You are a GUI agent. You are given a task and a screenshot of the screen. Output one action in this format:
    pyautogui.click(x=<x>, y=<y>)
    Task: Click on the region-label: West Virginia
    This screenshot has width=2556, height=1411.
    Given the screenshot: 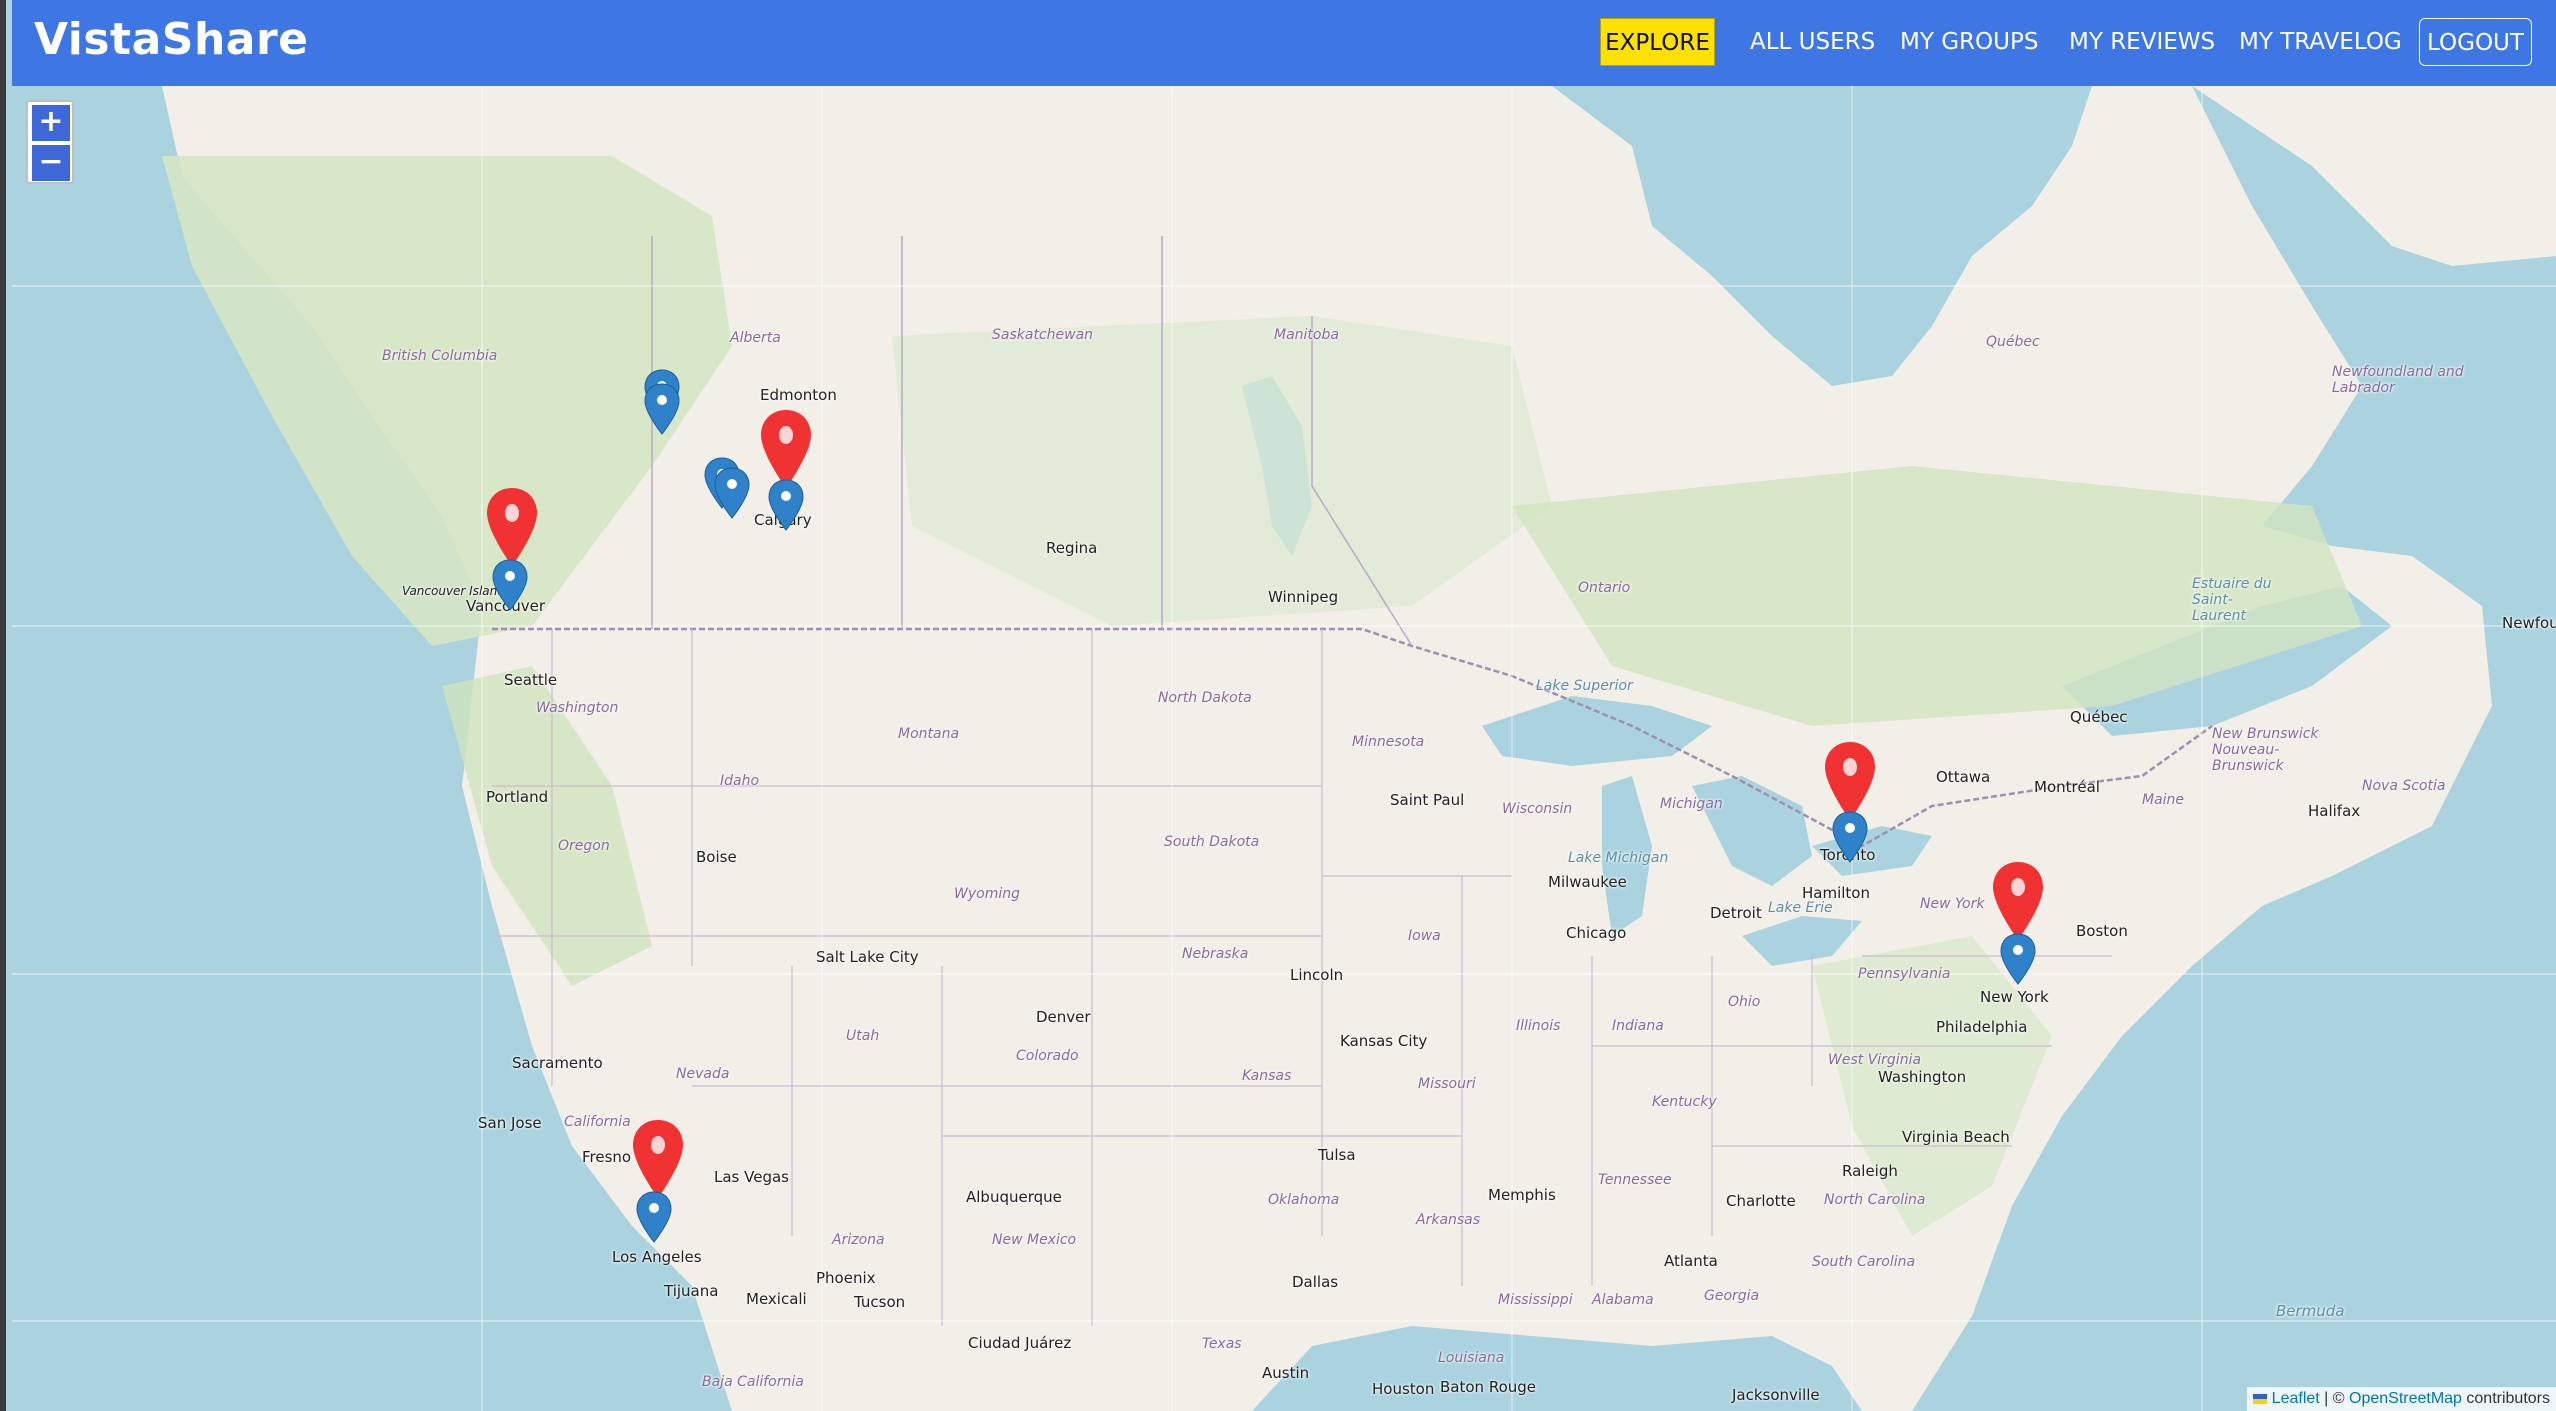 What is the action you would take?
    pyautogui.click(x=1875, y=1060)
    